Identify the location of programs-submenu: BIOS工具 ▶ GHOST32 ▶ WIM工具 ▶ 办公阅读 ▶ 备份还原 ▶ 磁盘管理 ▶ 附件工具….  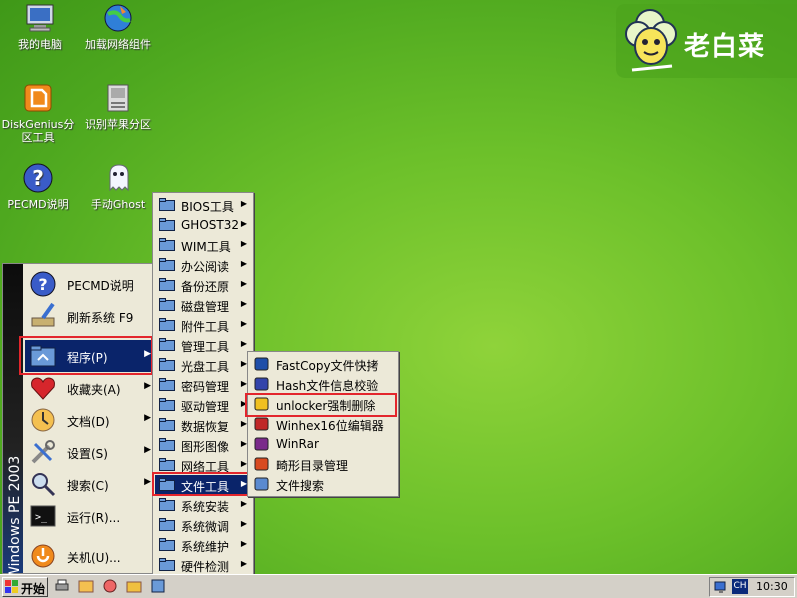
(203, 395).